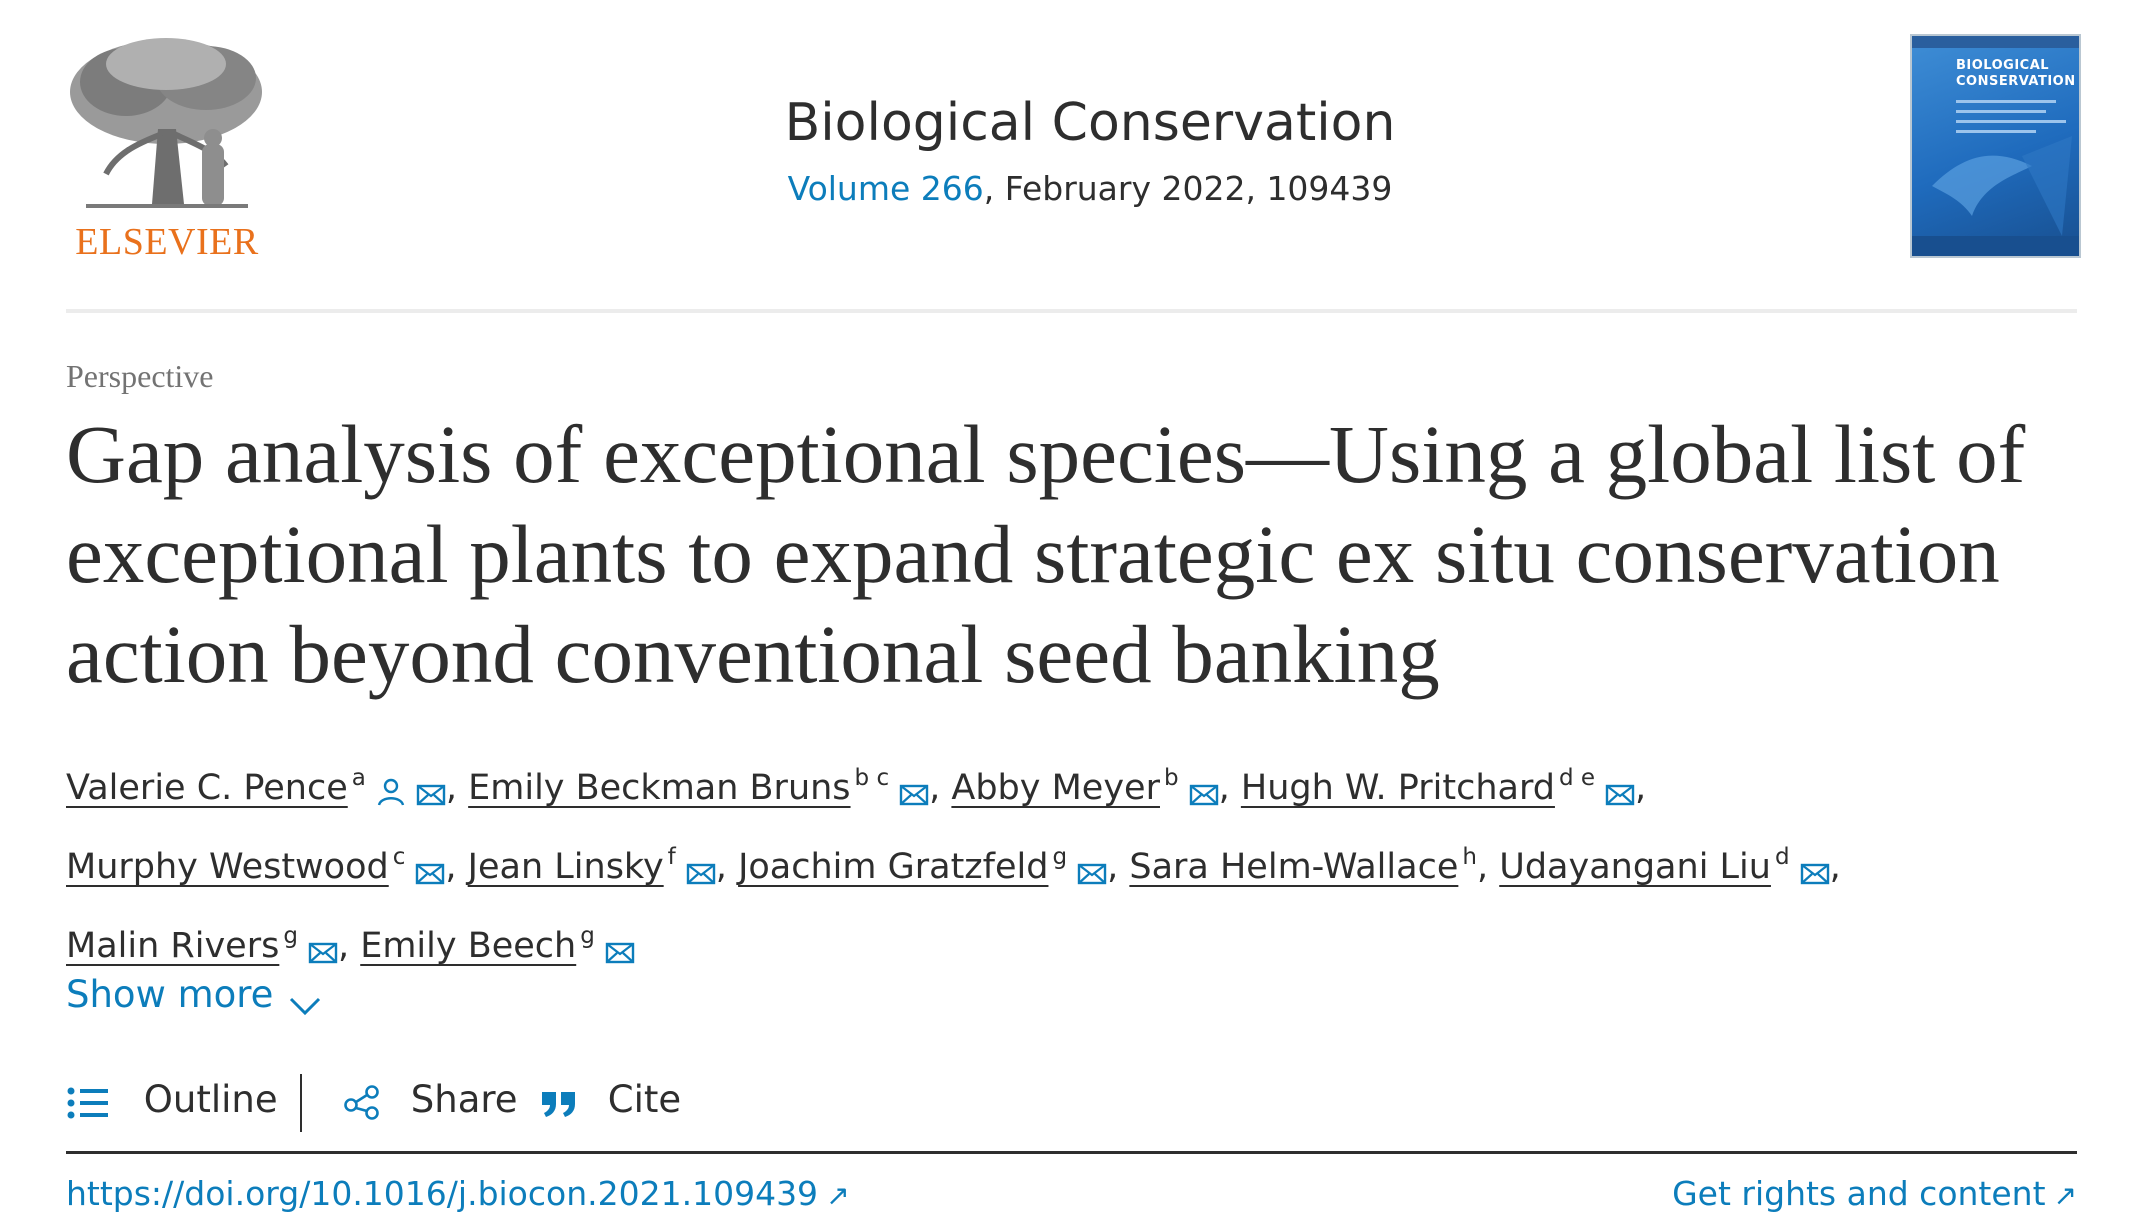 Image resolution: width=2142 pixels, height=1230 pixels. I want to click on volume-link: Volume 266, so click(886, 188).